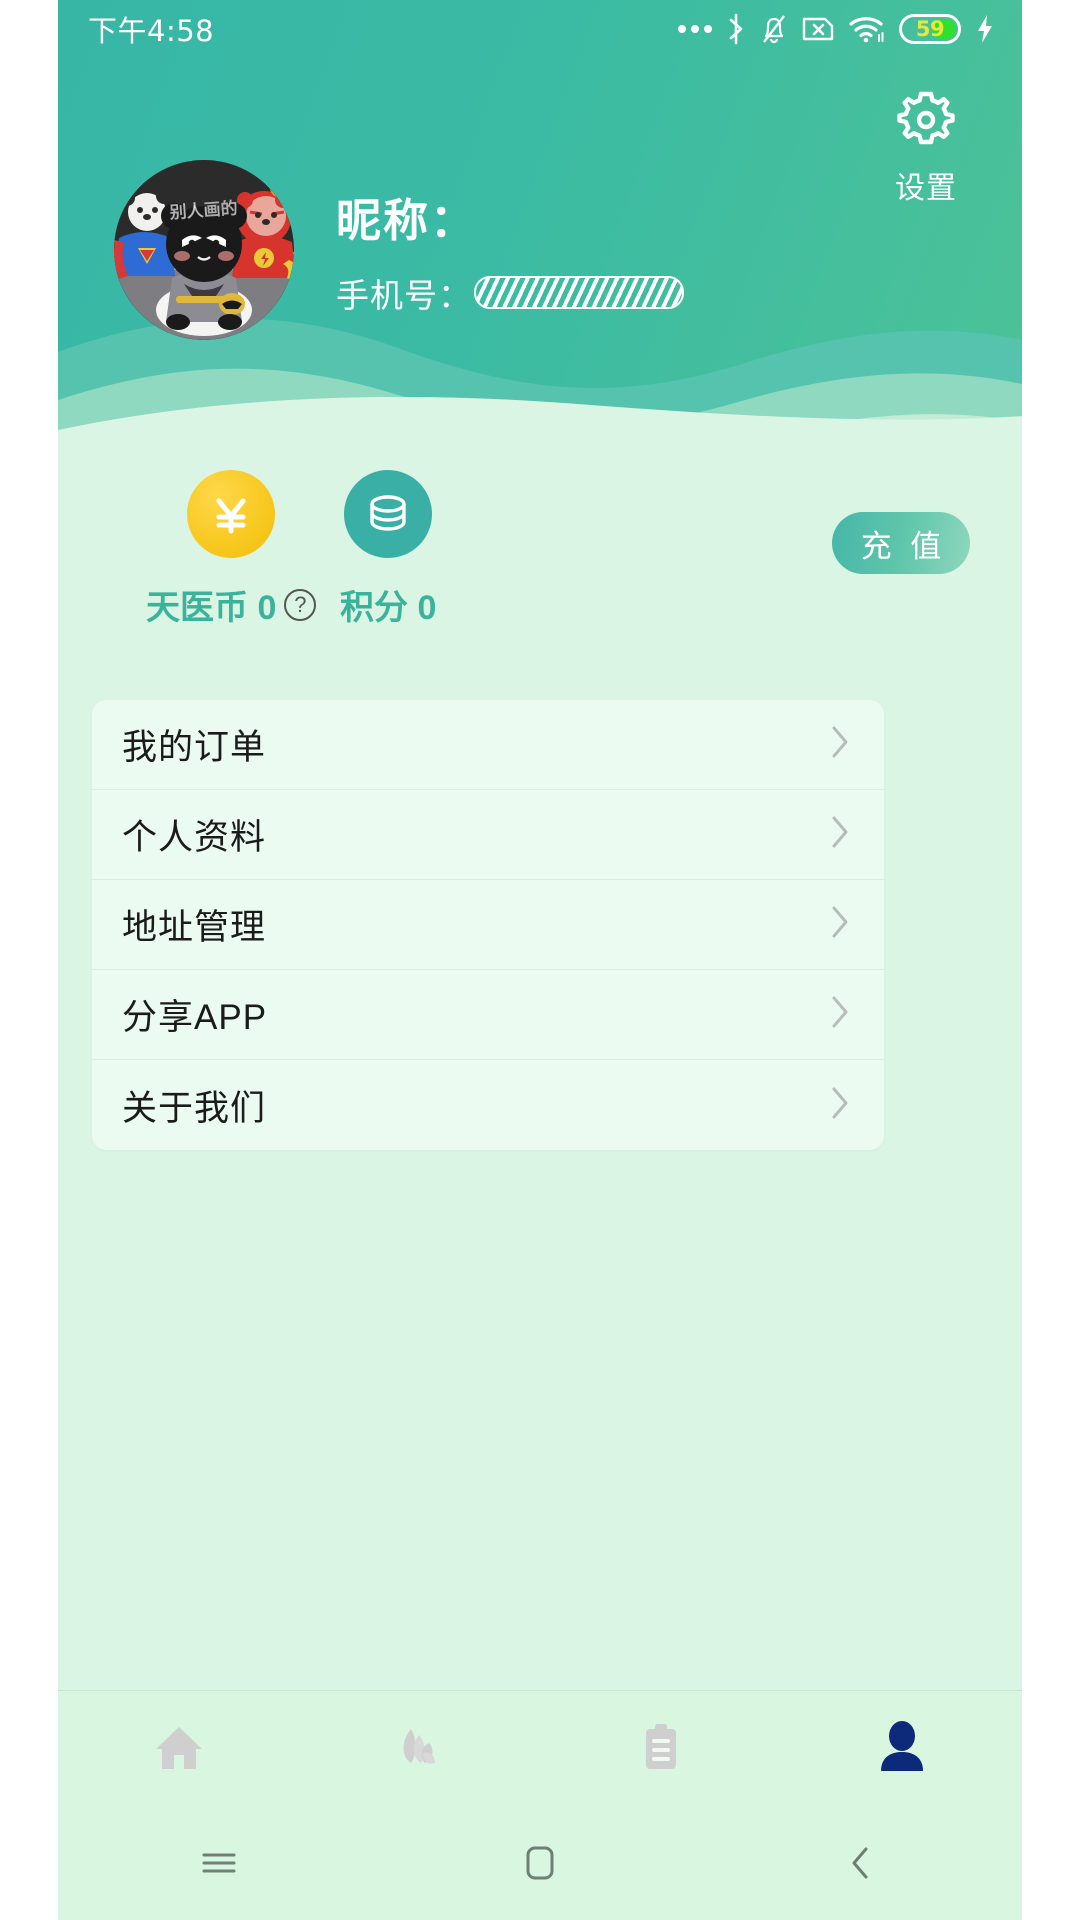 The height and width of the screenshot is (1920, 1080). What do you see at coordinates (488, 835) in the screenshot?
I see `menu-item-personal-info: 个人资料` at bounding box center [488, 835].